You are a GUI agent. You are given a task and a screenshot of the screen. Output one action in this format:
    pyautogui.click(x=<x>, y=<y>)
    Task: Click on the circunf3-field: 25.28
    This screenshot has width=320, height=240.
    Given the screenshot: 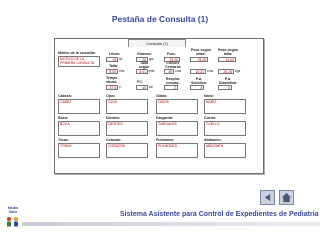 What is the action you would take?
    pyautogui.click(x=226, y=71)
    